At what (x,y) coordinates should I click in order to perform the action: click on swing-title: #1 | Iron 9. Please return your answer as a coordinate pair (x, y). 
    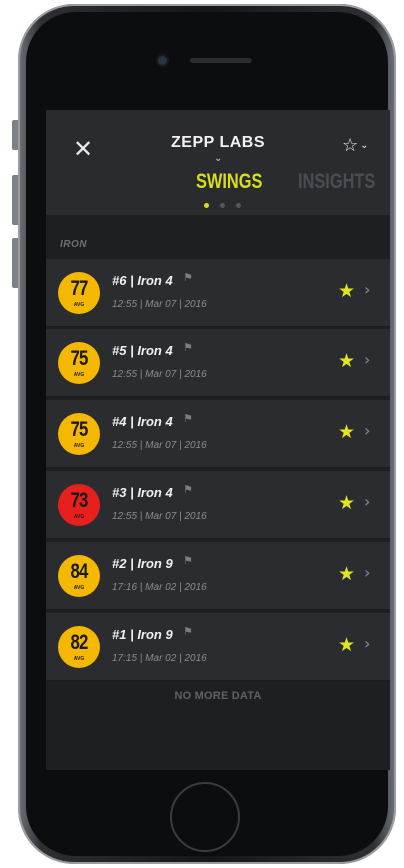
    Looking at the image, I should click on (142, 634).